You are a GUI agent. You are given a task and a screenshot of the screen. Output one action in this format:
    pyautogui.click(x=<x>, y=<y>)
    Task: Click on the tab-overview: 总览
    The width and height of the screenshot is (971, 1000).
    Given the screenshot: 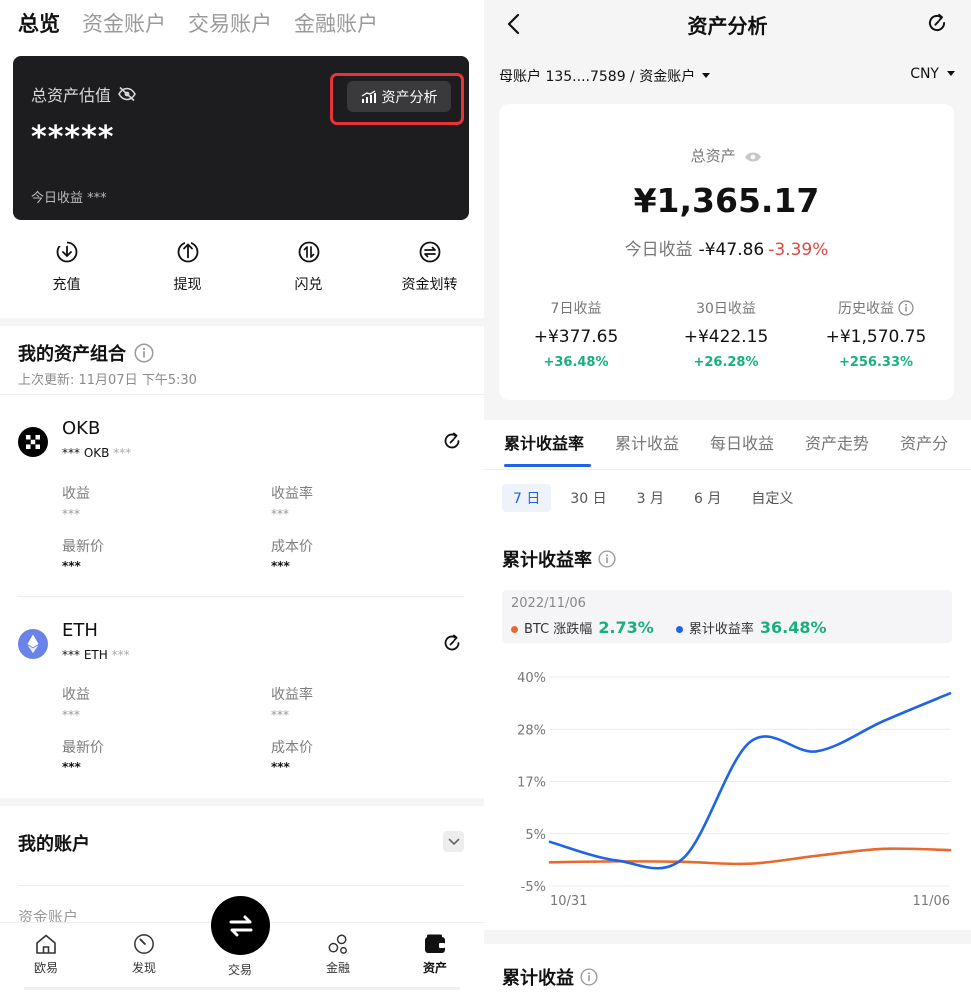 What is the action you would take?
    pyautogui.click(x=39, y=24)
    